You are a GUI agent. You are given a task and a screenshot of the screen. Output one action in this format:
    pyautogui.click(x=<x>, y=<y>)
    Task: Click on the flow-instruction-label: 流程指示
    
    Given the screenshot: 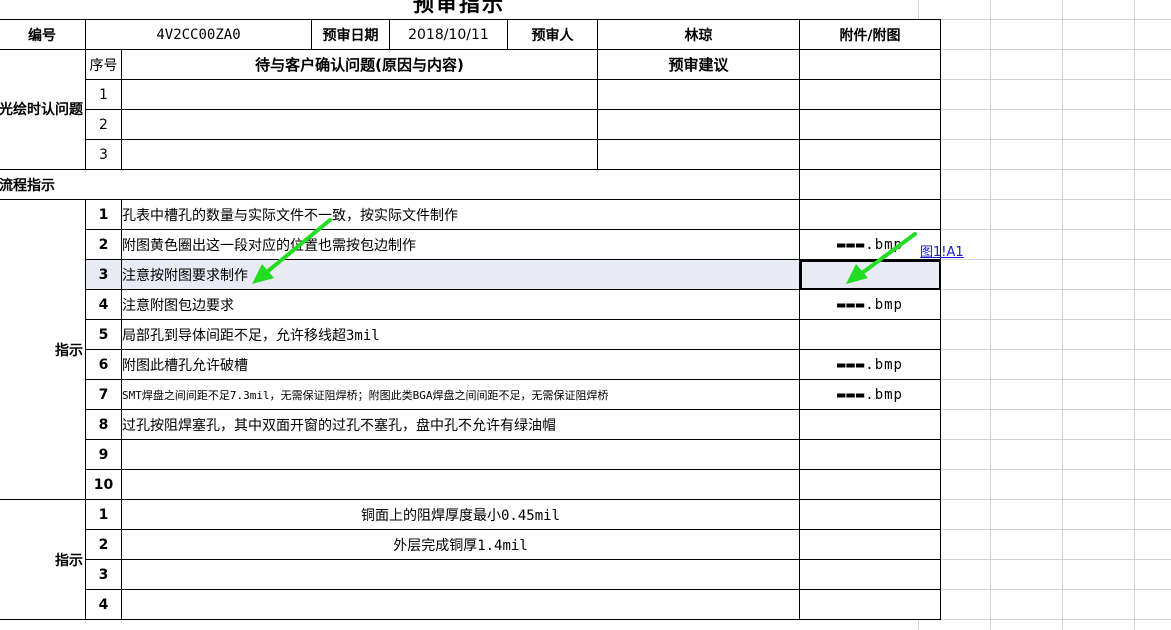 What is the action you would take?
    pyautogui.click(x=400, y=184)
    